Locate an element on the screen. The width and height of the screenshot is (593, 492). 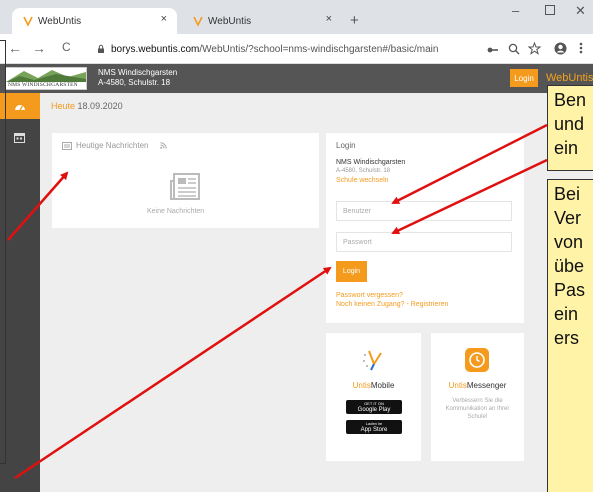
untis-mobile-title-suffix: Mobile is located at coordinates (382, 385).